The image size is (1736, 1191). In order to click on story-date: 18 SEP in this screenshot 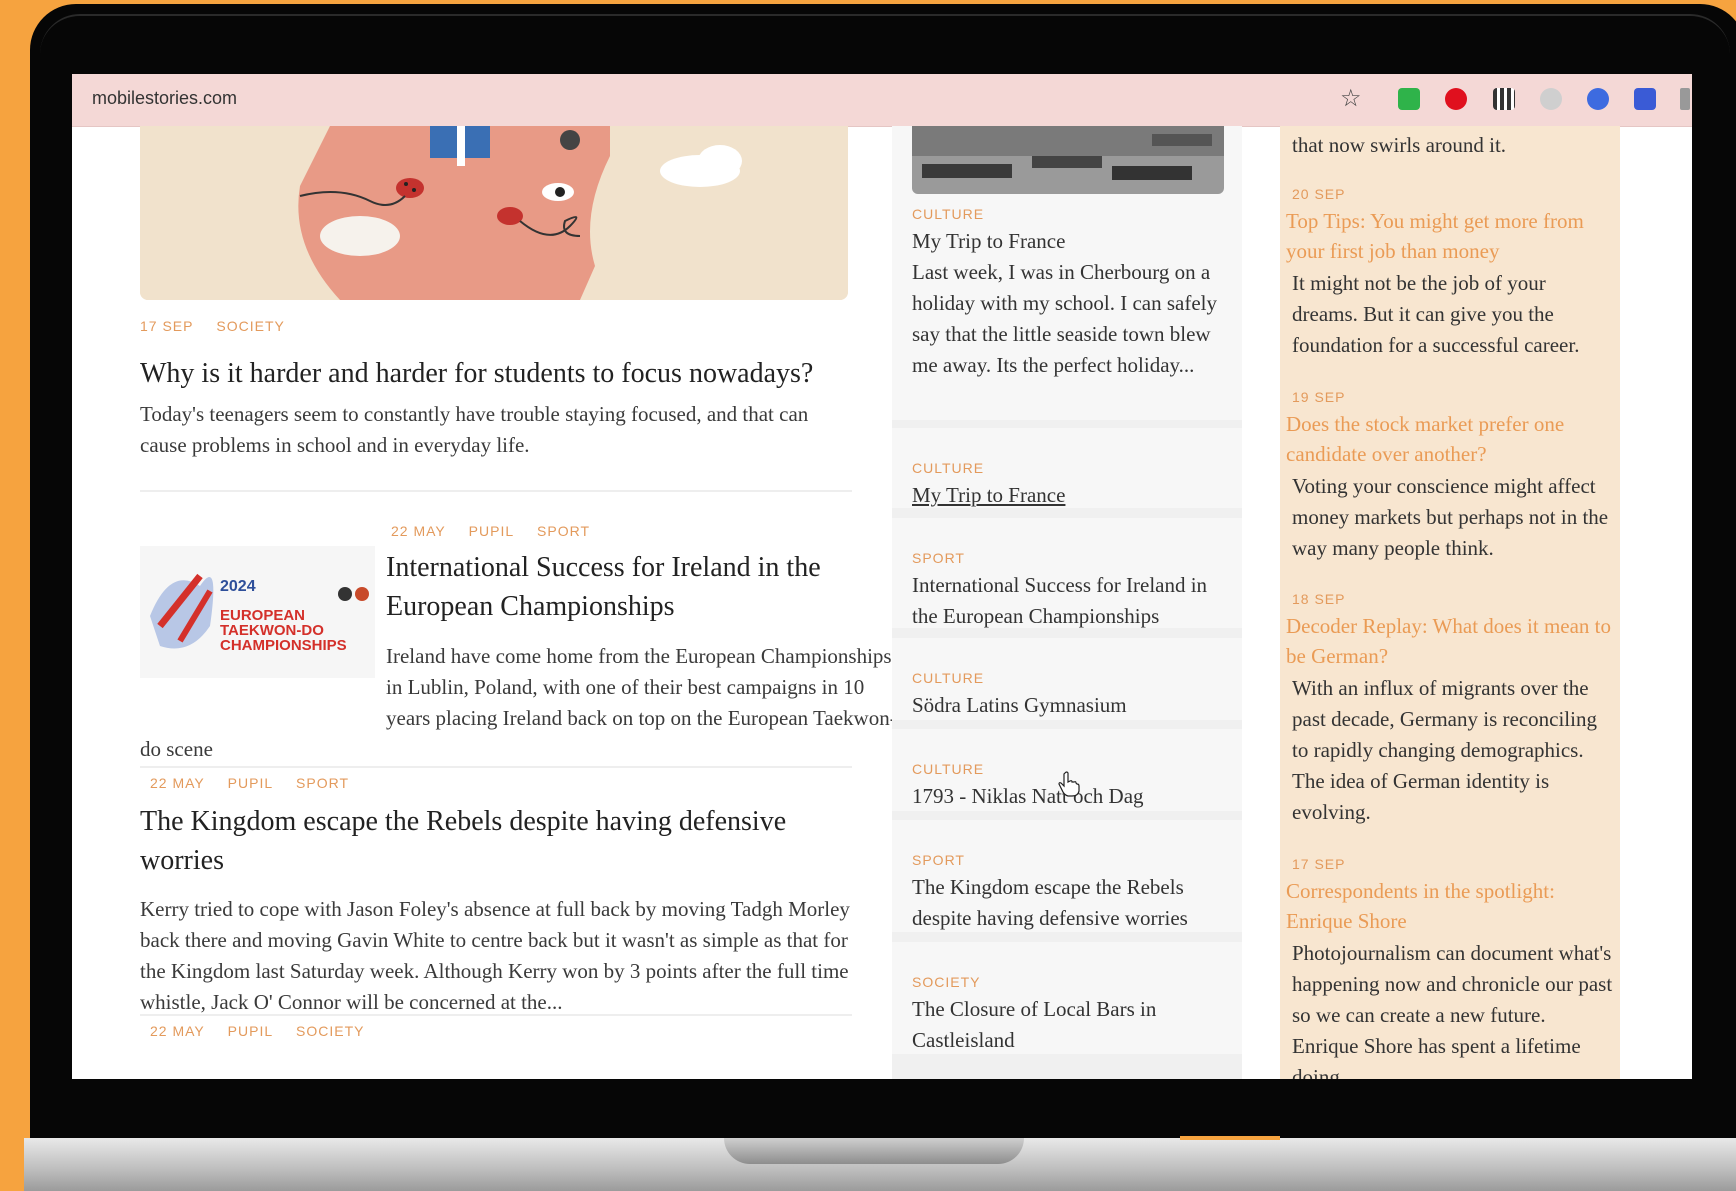, I will do `click(1319, 599)`.